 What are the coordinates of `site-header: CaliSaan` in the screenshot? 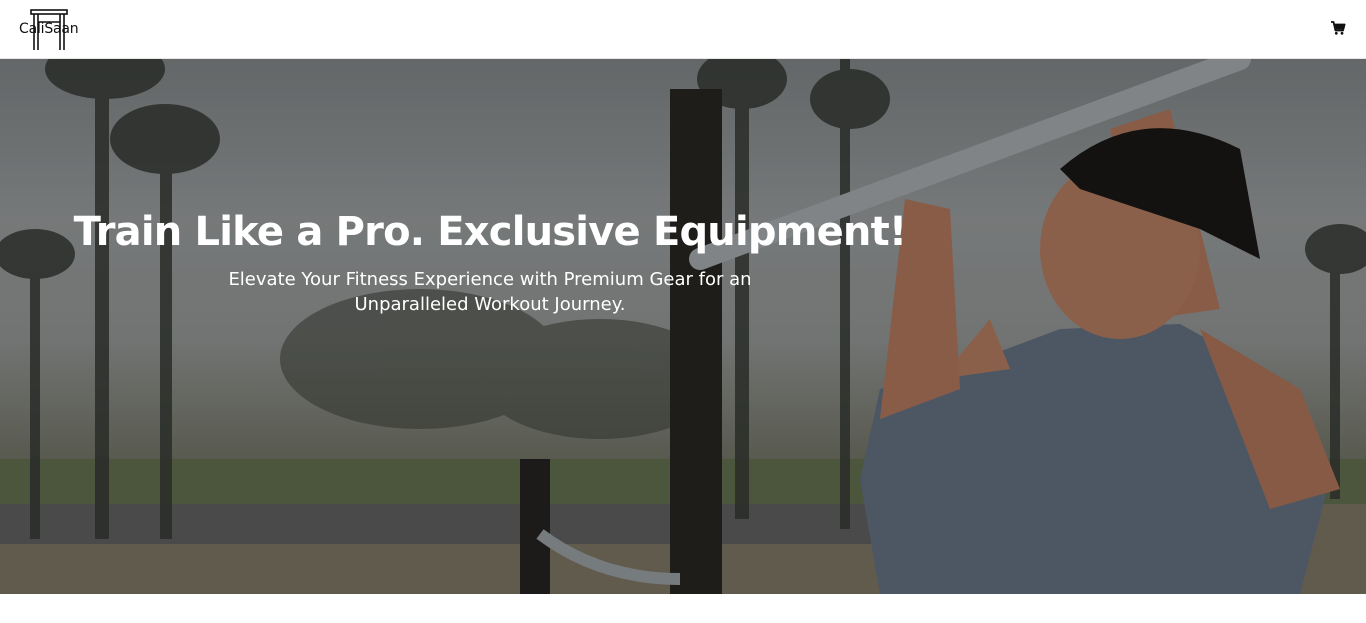 It's located at (683, 29).